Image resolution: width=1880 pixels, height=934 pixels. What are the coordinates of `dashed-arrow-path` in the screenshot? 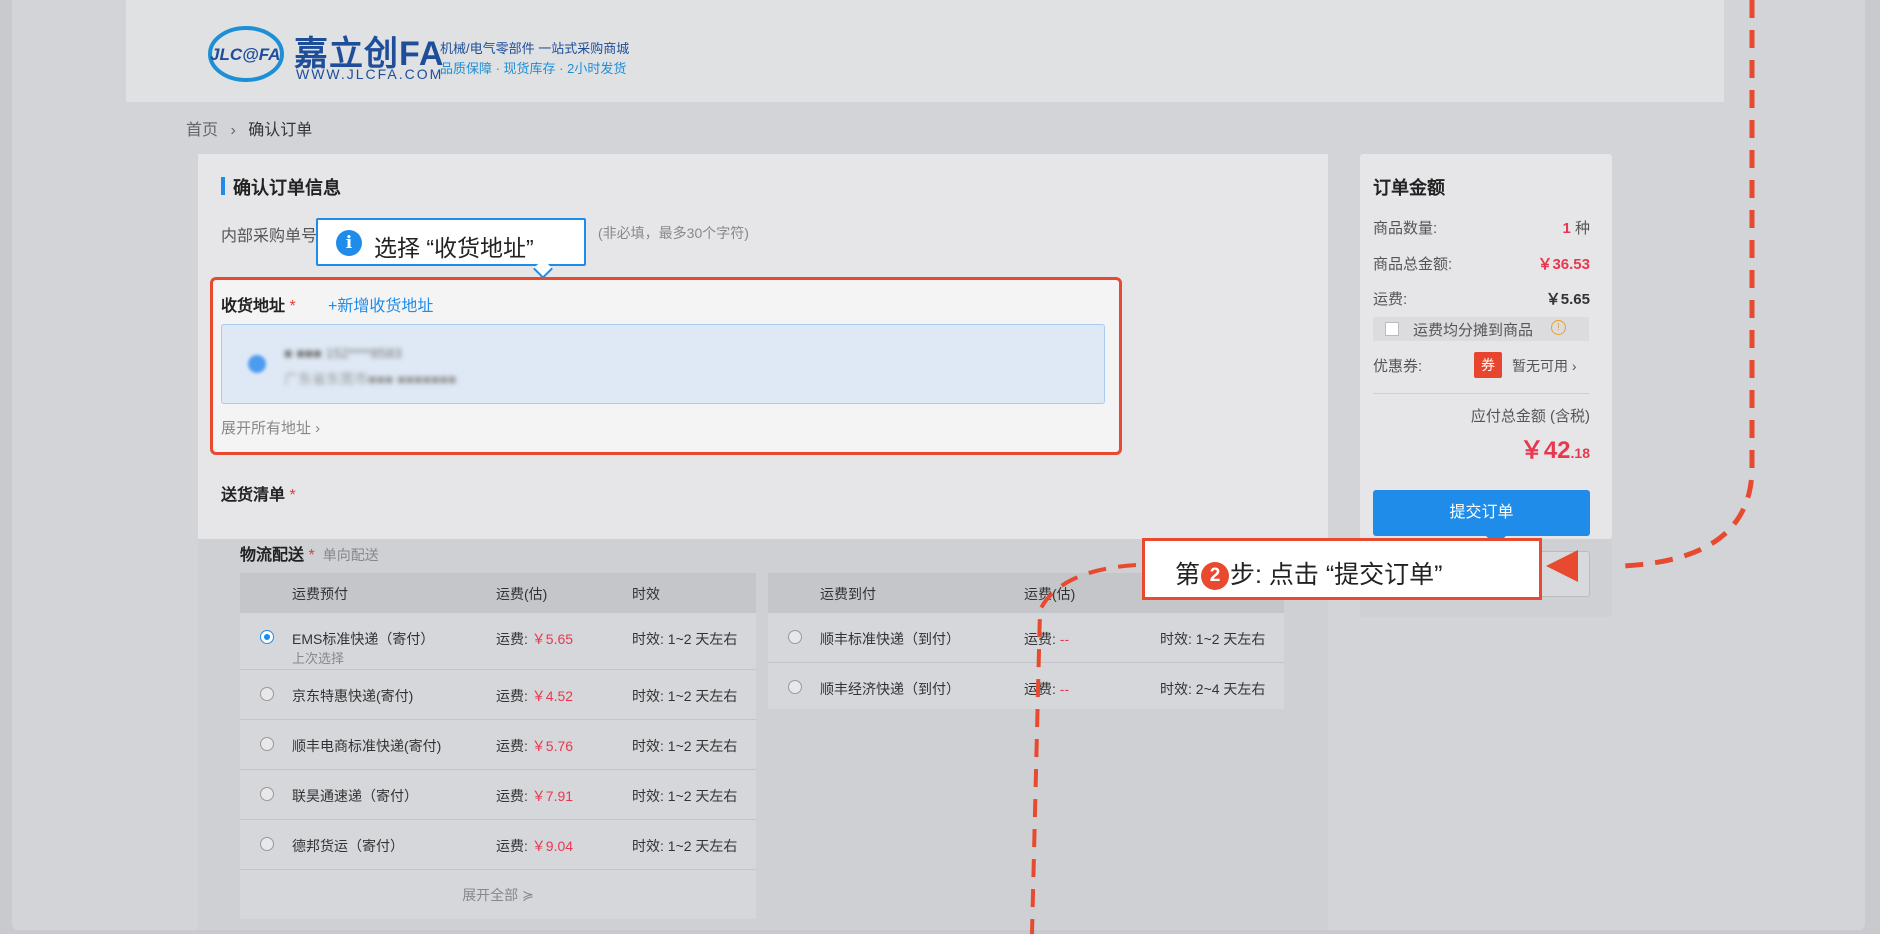 It's located at (1688, 284).